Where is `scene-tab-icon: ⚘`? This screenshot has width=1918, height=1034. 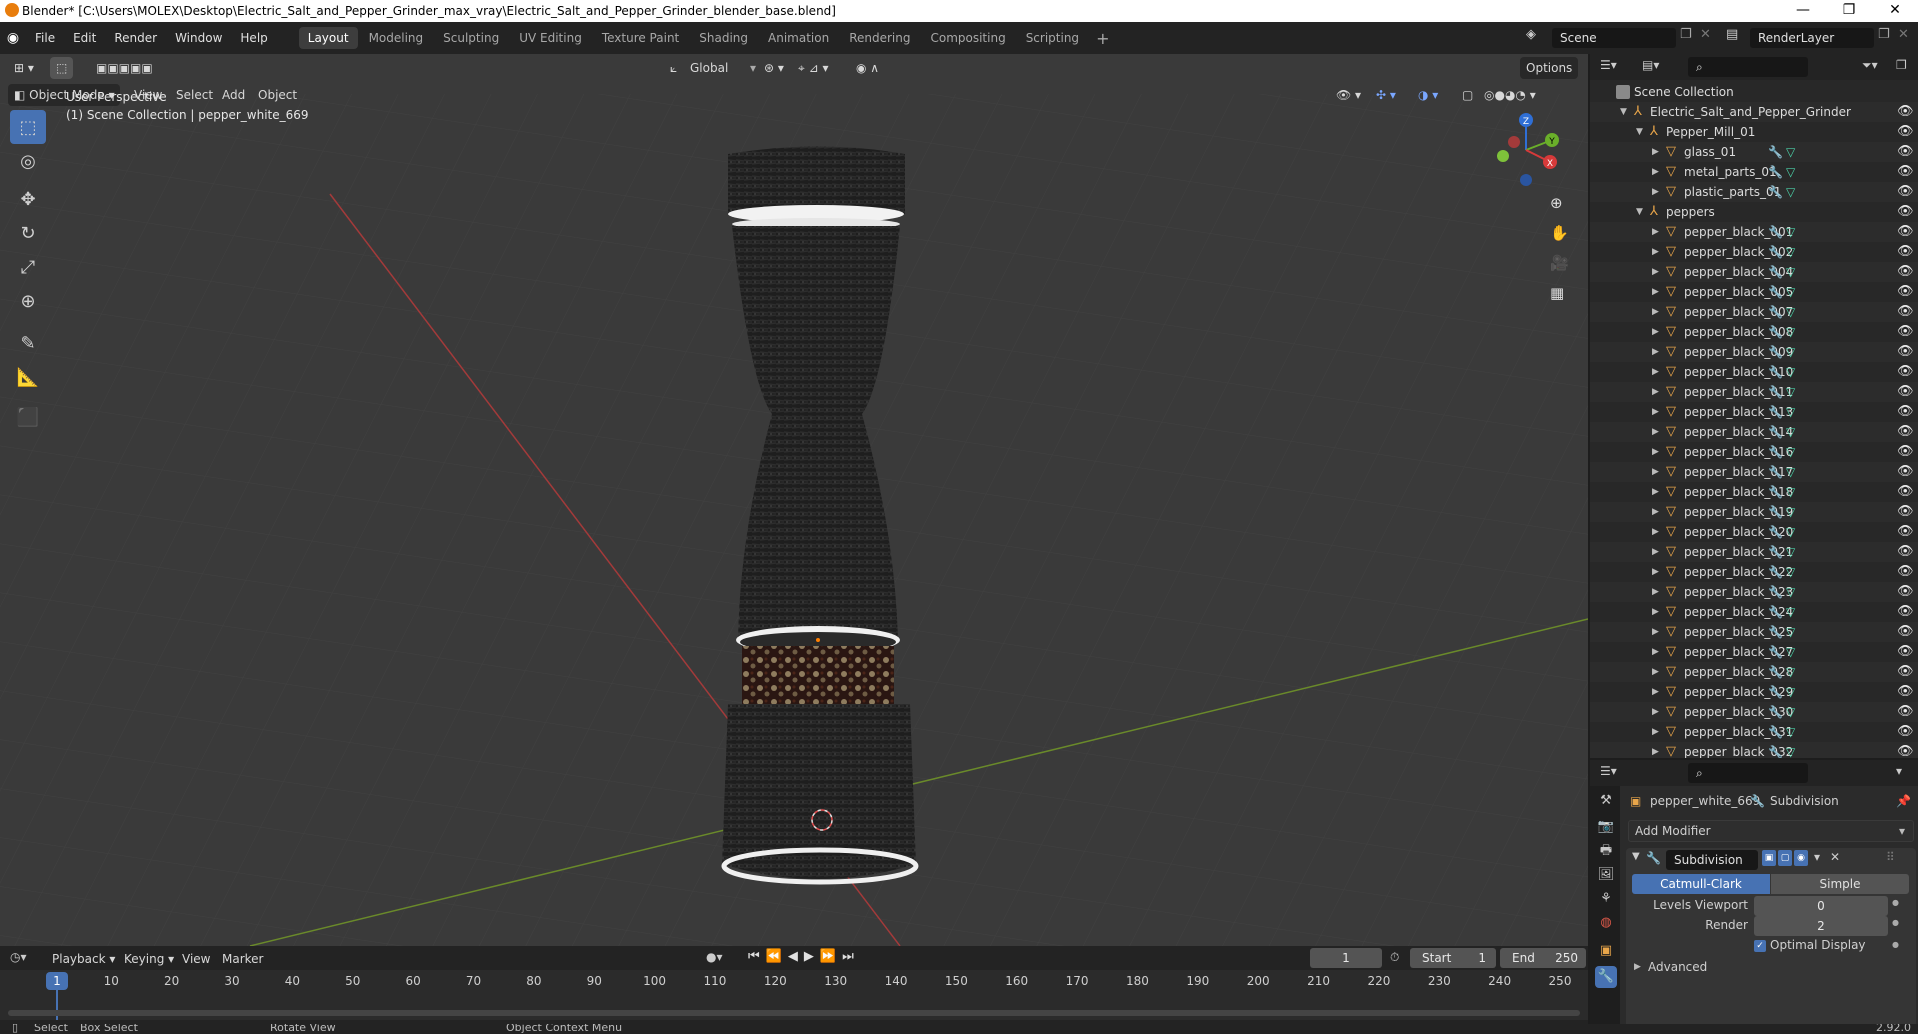 scene-tab-icon: ⚘ is located at coordinates (1606, 899).